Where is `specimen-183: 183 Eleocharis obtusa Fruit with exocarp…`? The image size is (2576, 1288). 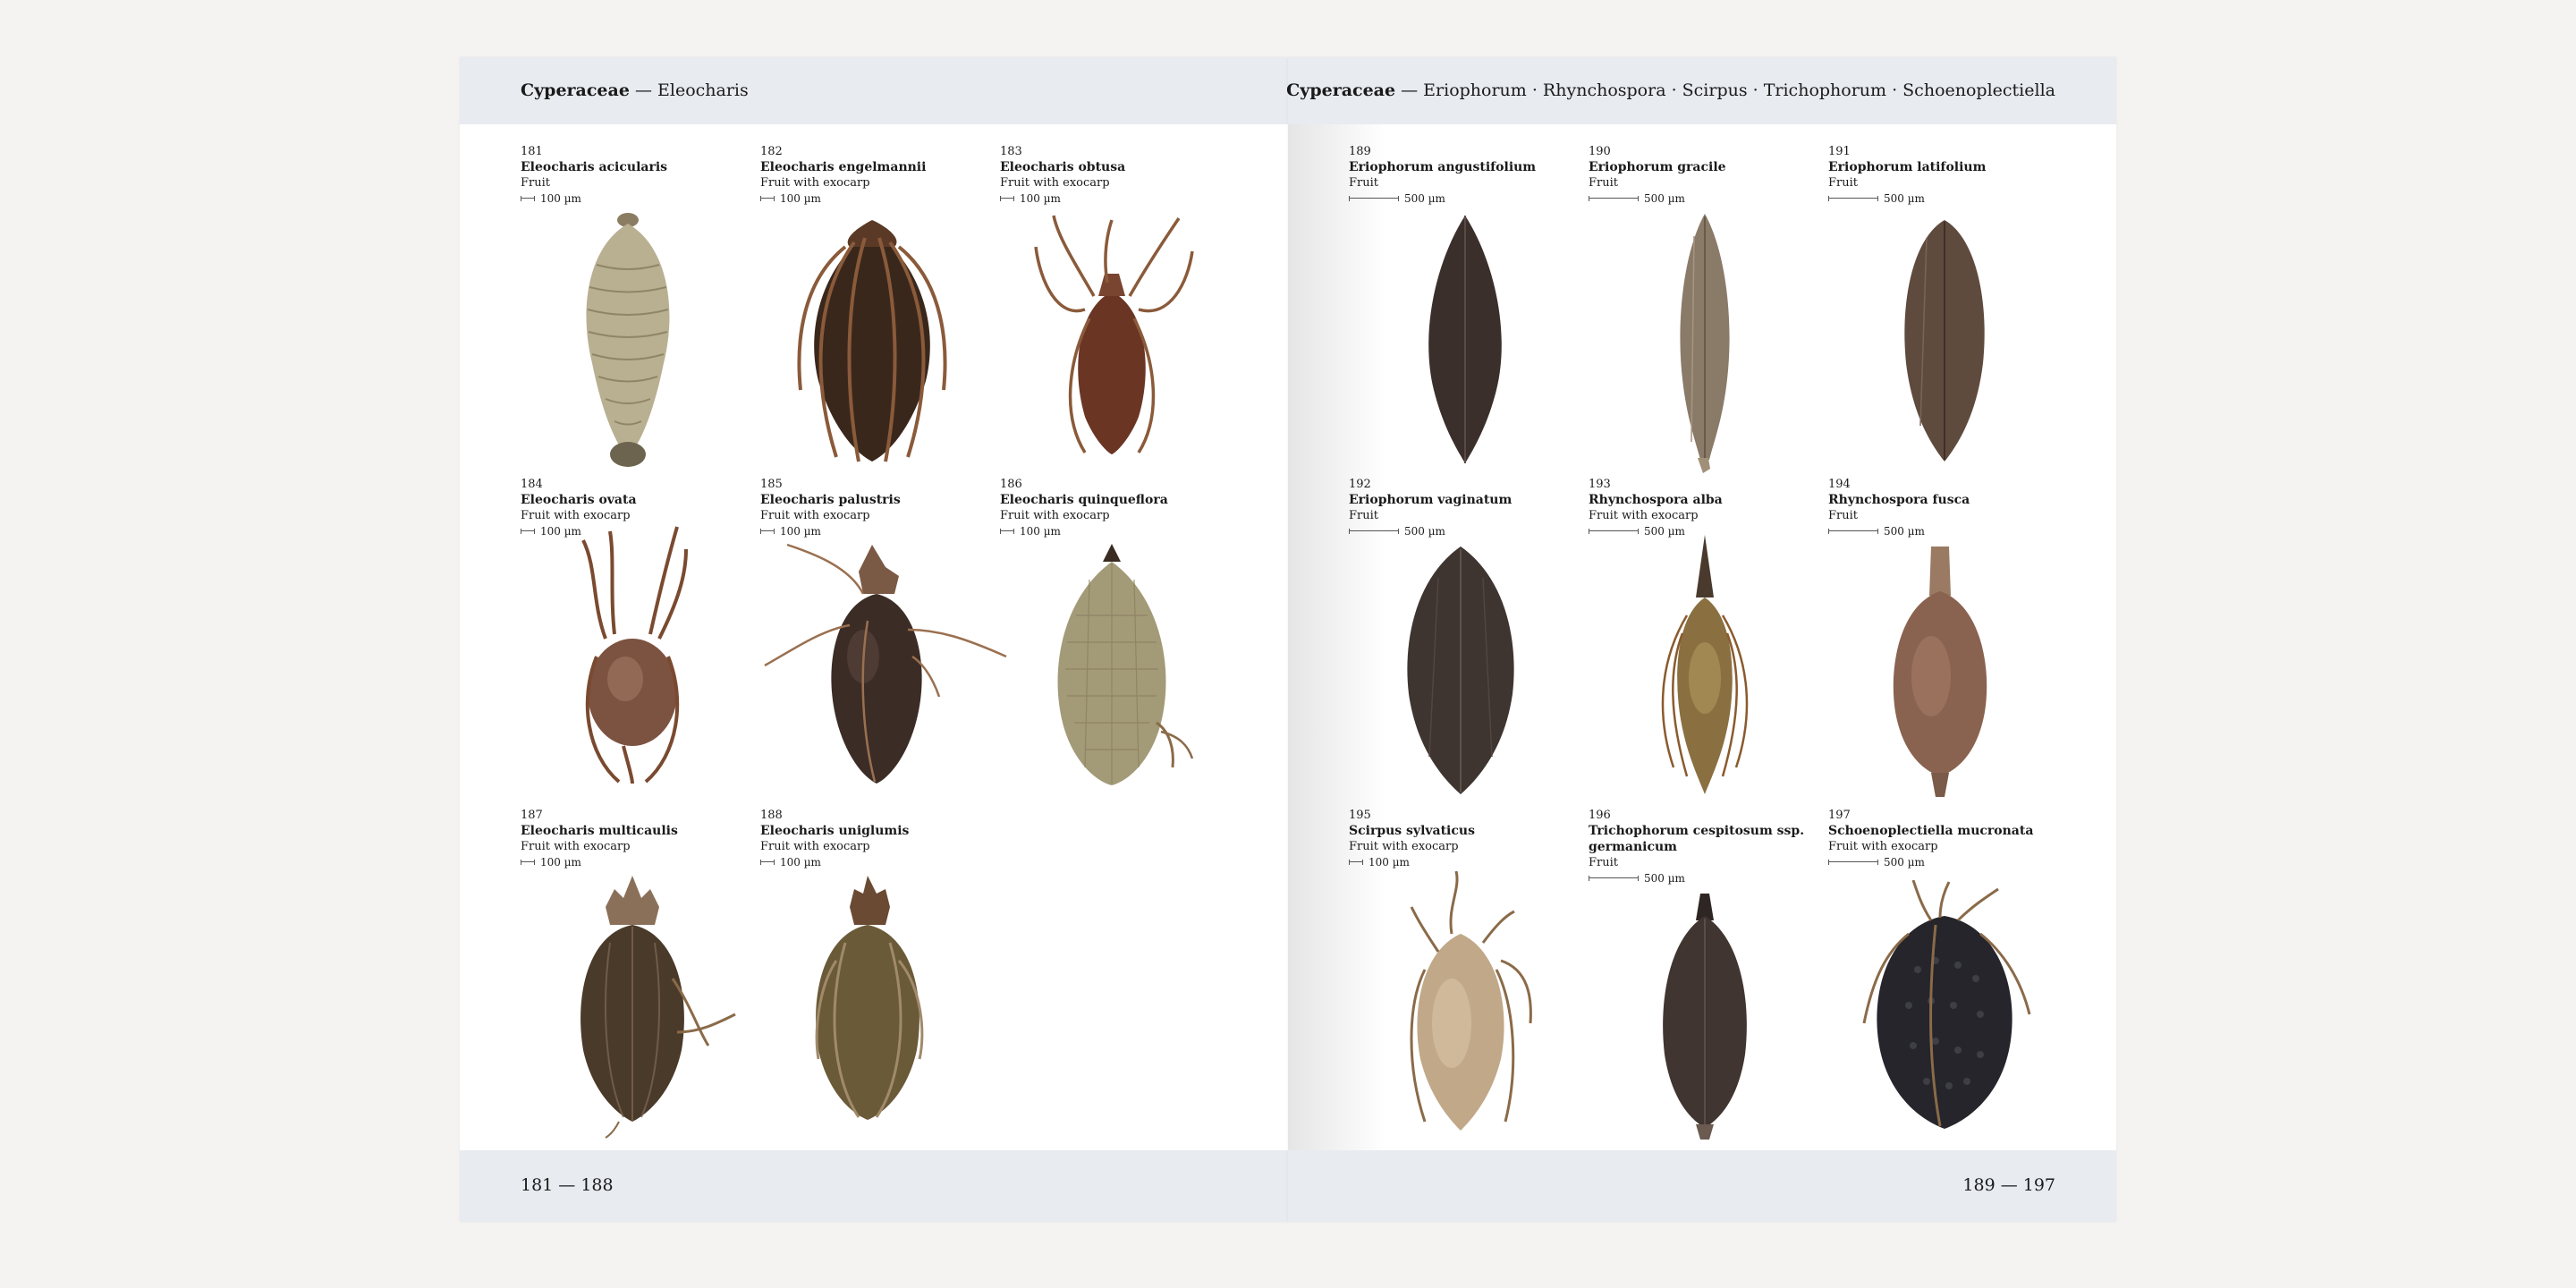 specimen-183: 183 Eleocharis obtusa Fruit with exocarp… is located at coordinates (1112, 328).